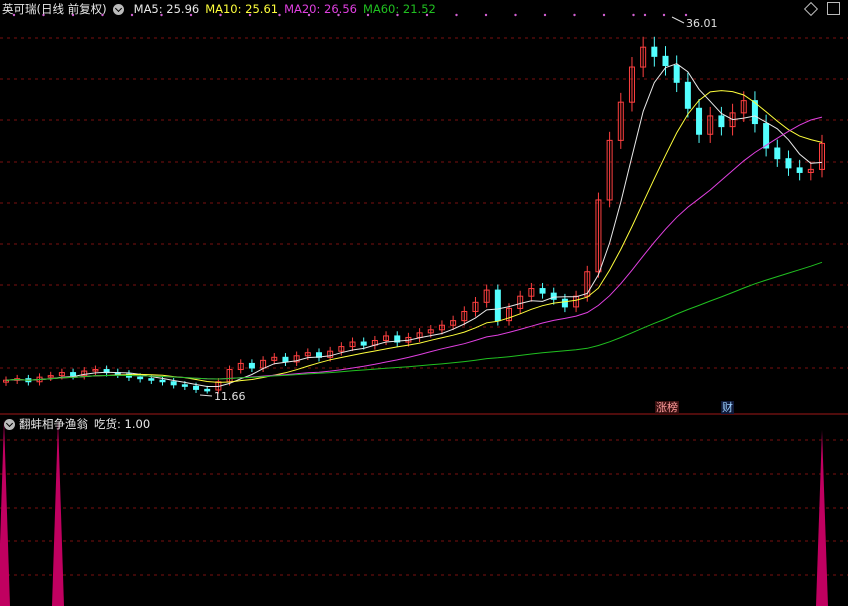  I want to click on limit-up-badge: 涨榜, so click(667, 407).